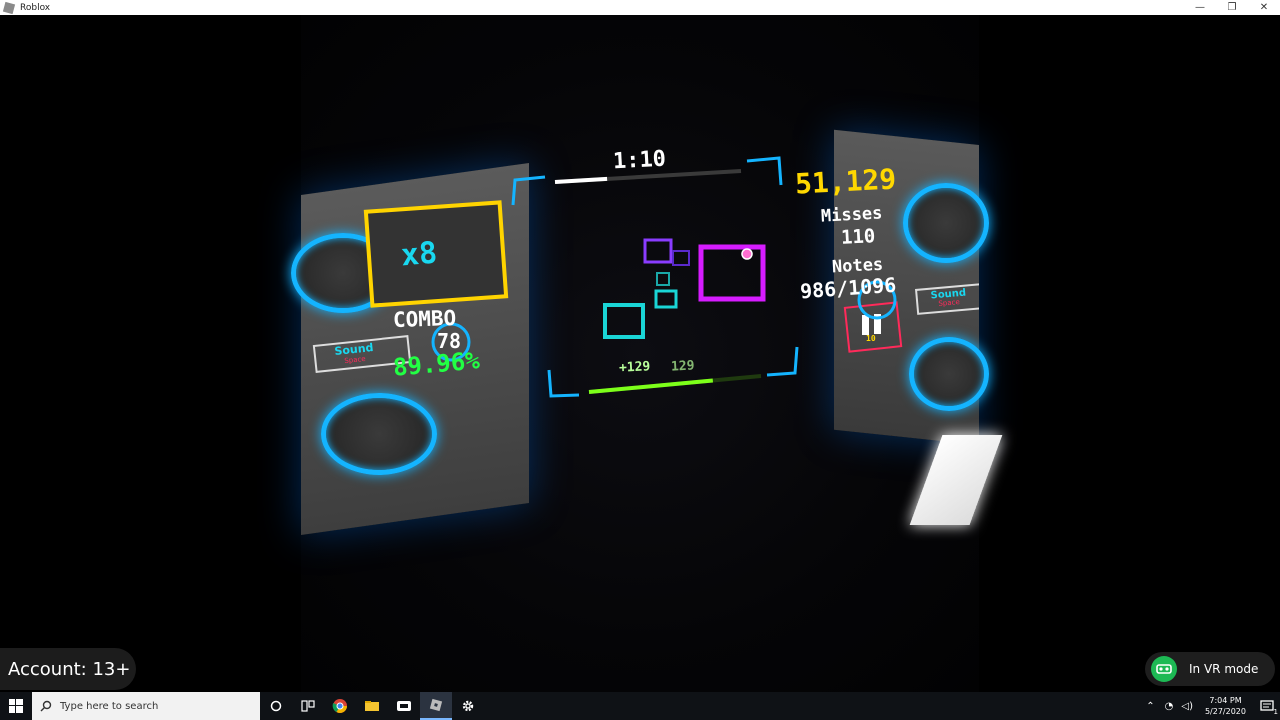 Image resolution: width=1280 pixels, height=720 pixels. I want to click on score-popup: +129, so click(634, 367).